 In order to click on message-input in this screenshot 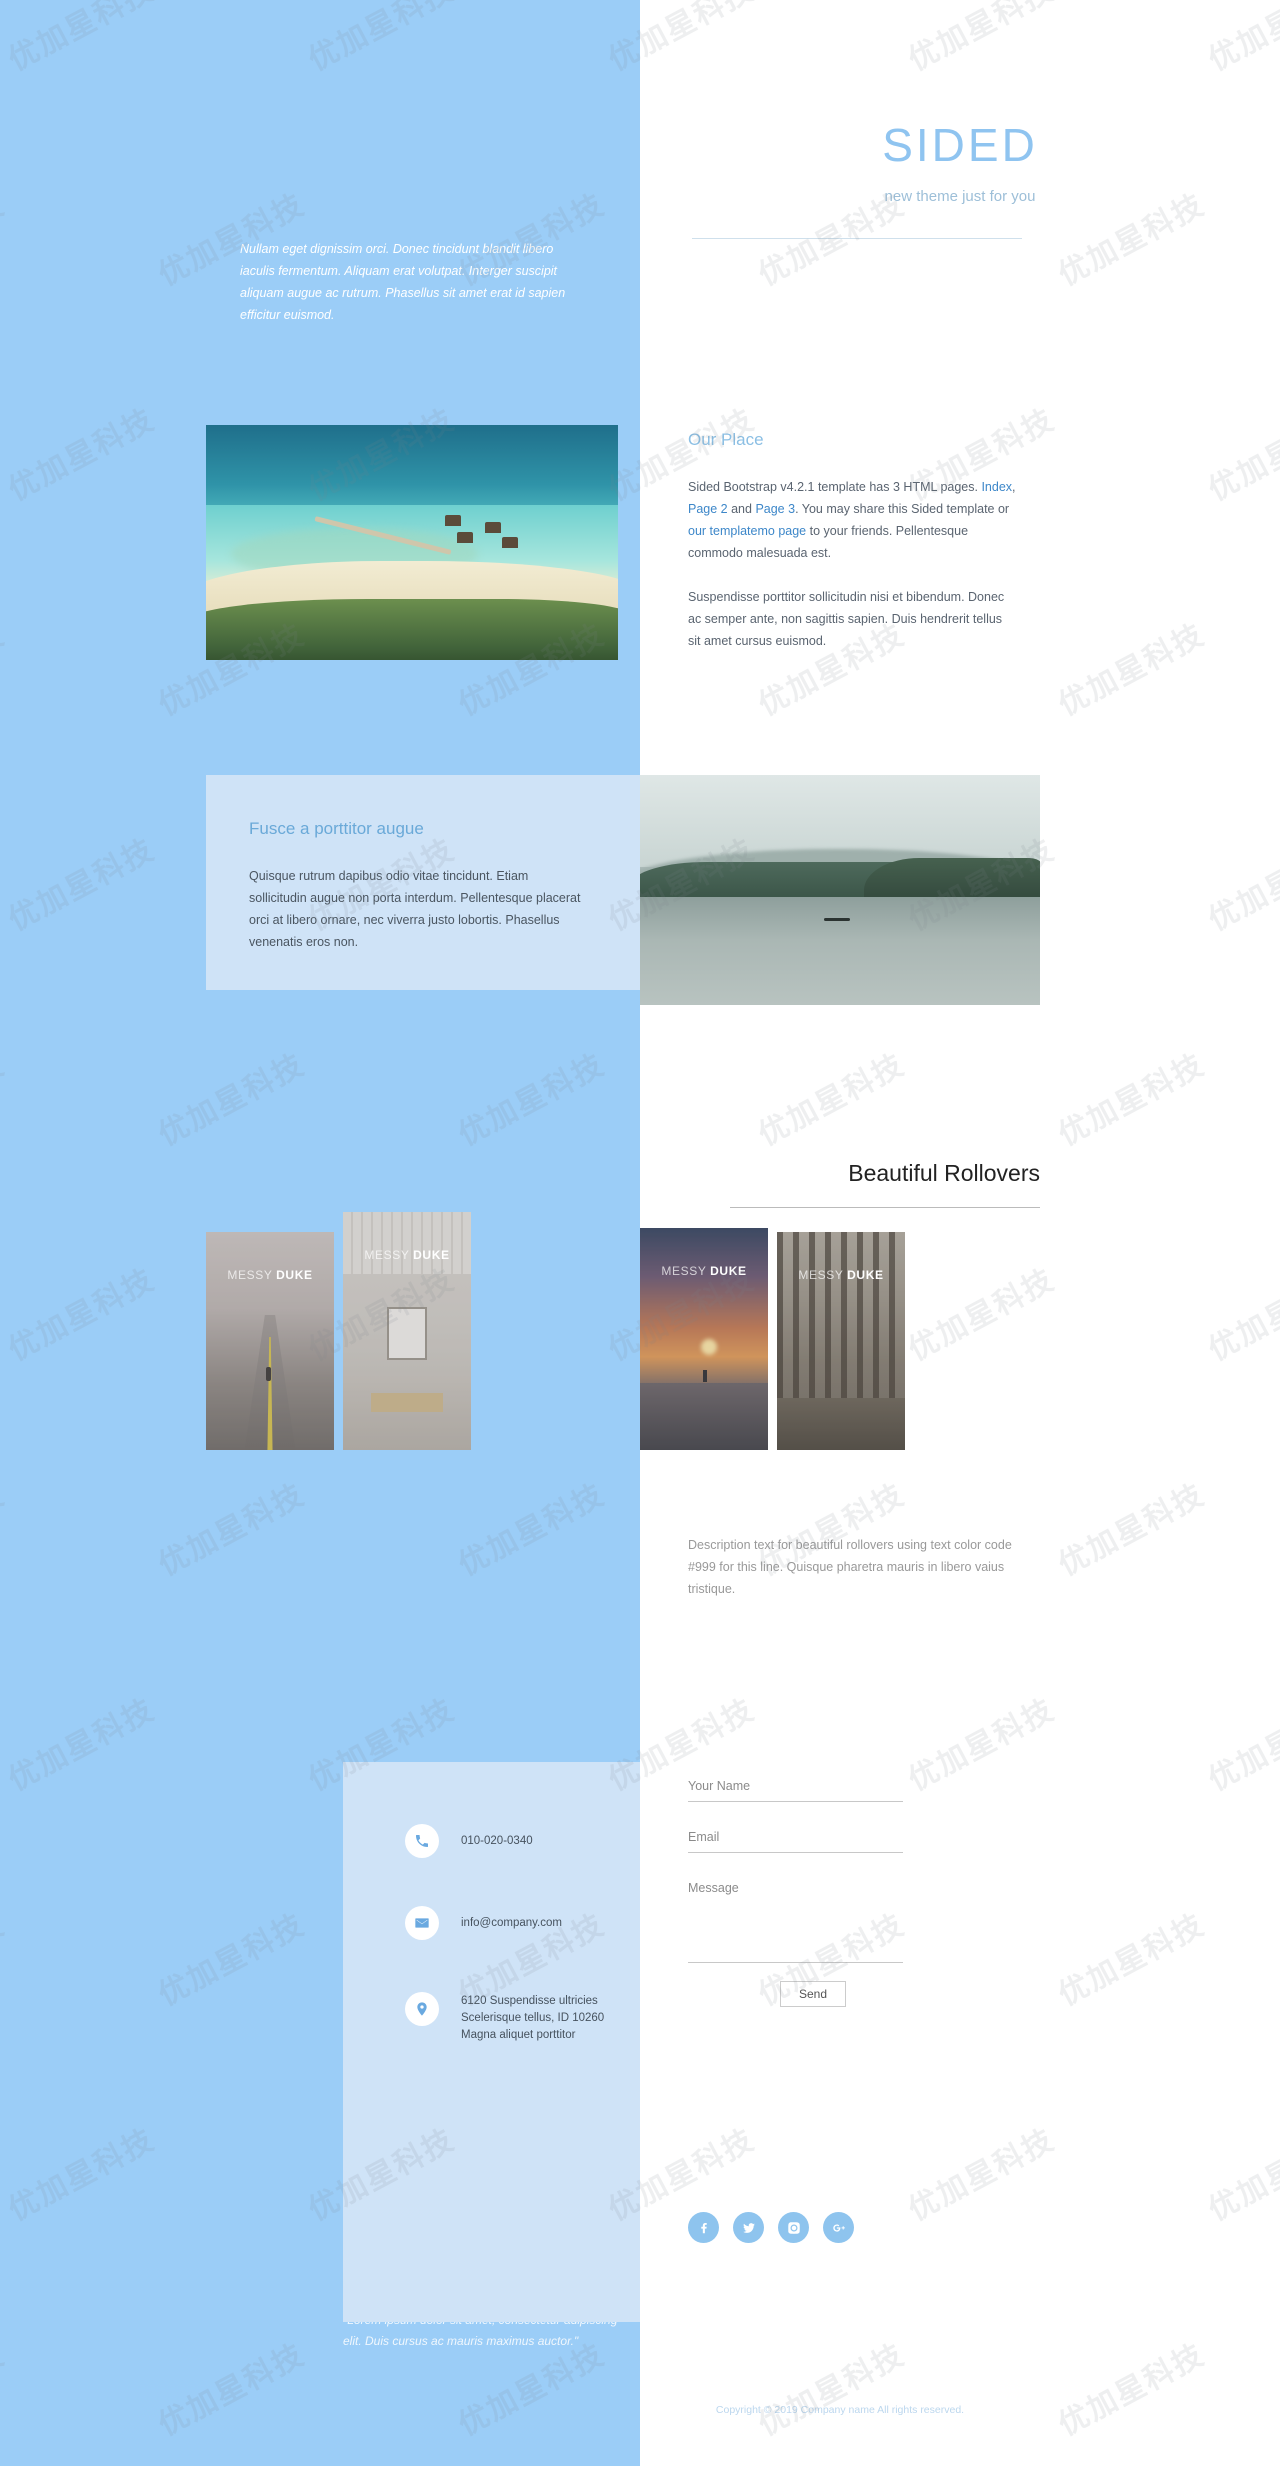, I will do `click(795, 1920)`.